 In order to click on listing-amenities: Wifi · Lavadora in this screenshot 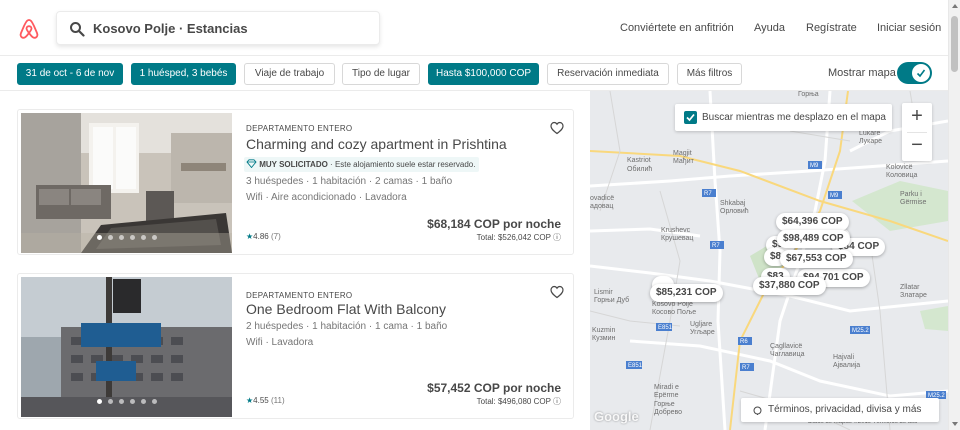, I will do `click(280, 342)`.